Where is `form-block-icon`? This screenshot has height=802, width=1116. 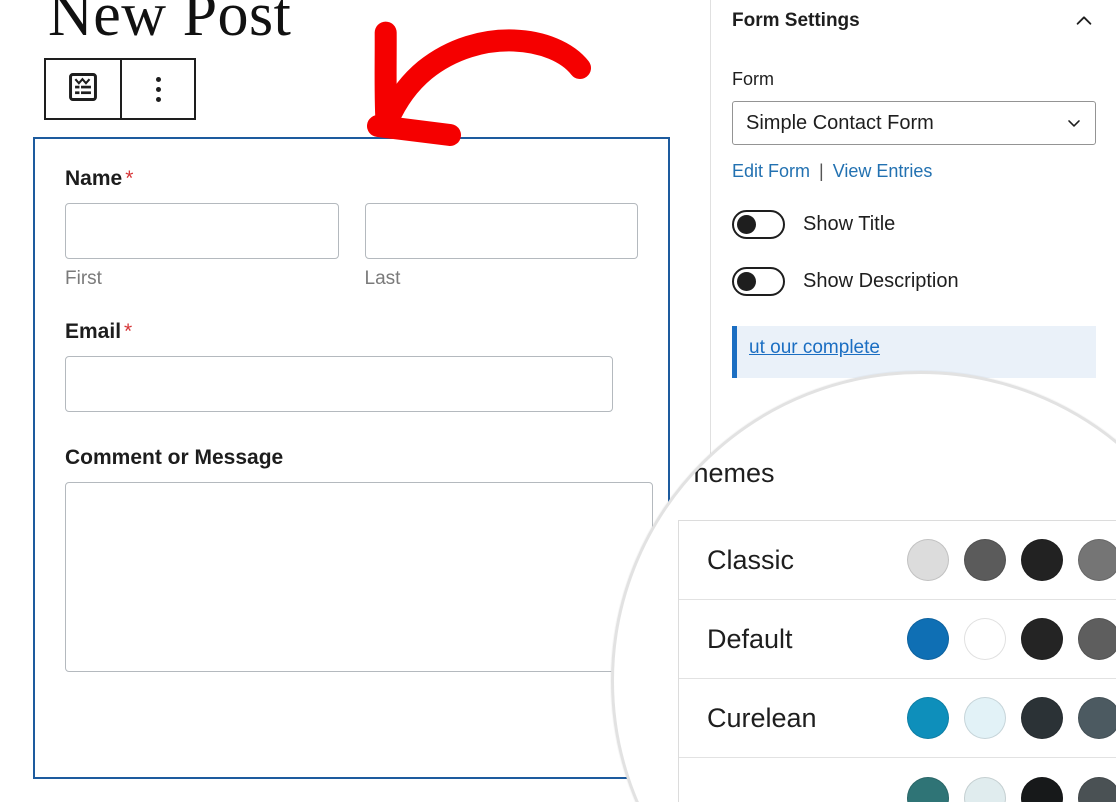
form-block-icon is located at coordinates (83, 89).